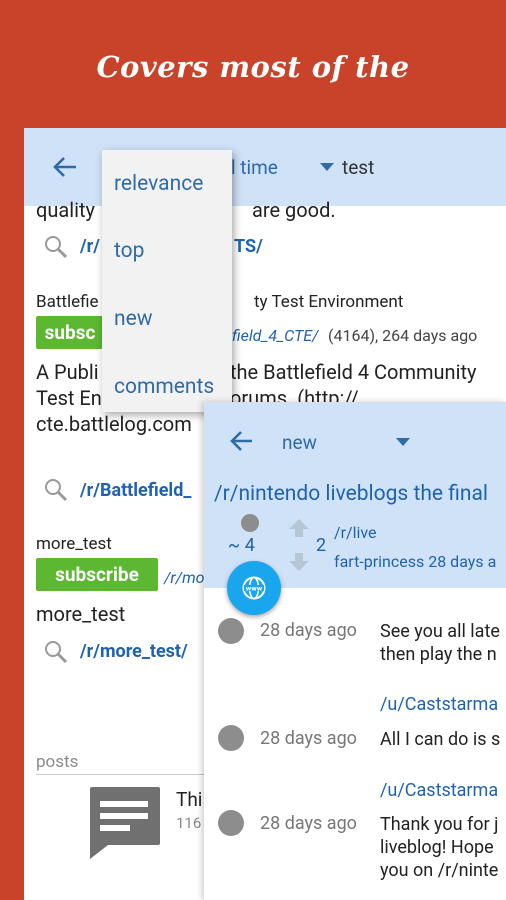 The height and width of the screenshot is (900, 506). Describe the element at coordinates (67, 372) in the screenshot. I see `result-description: A Publi` at that location.